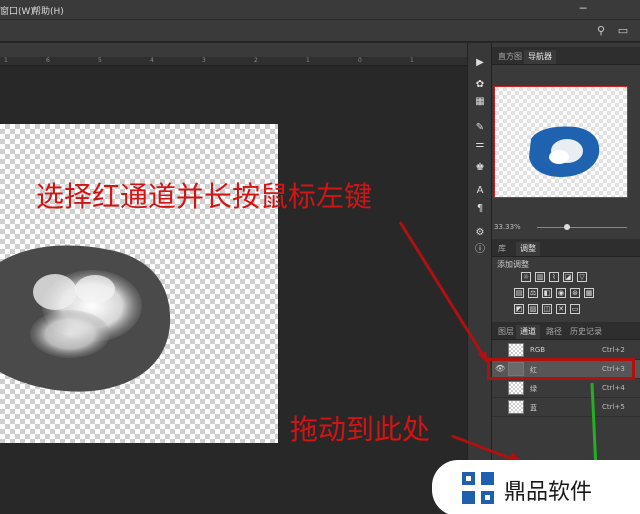  Describe the element at coordinates (478, 488) in the screenshot. I see `watermark-logo-icon` at that location.